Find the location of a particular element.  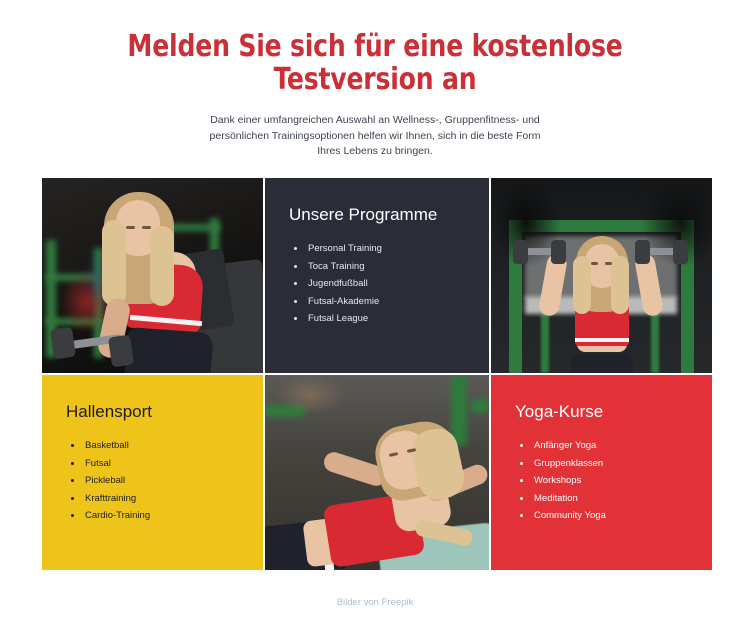

list-item: Personal Training is located at coordinates (385, 249).